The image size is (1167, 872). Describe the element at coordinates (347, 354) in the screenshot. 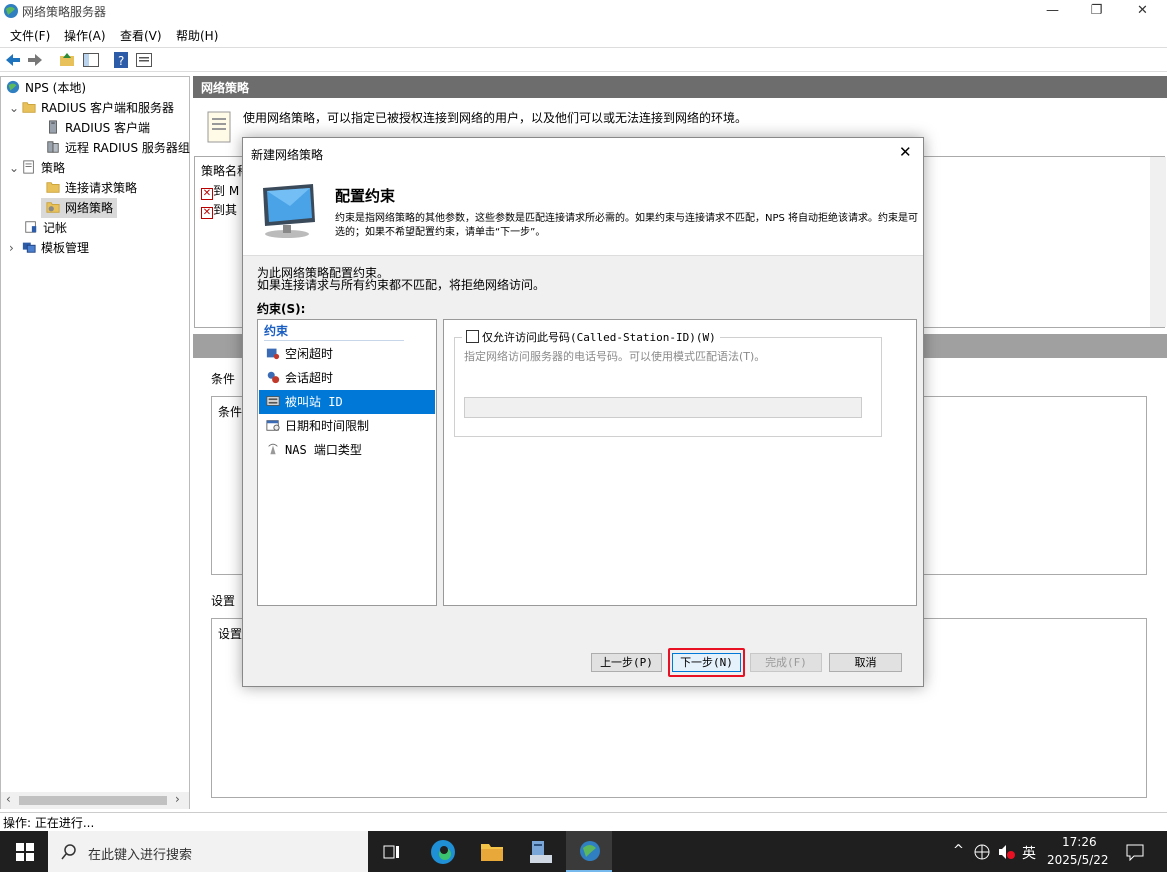

I see `constraint-idle-timeout: 空闲超时` at that location.